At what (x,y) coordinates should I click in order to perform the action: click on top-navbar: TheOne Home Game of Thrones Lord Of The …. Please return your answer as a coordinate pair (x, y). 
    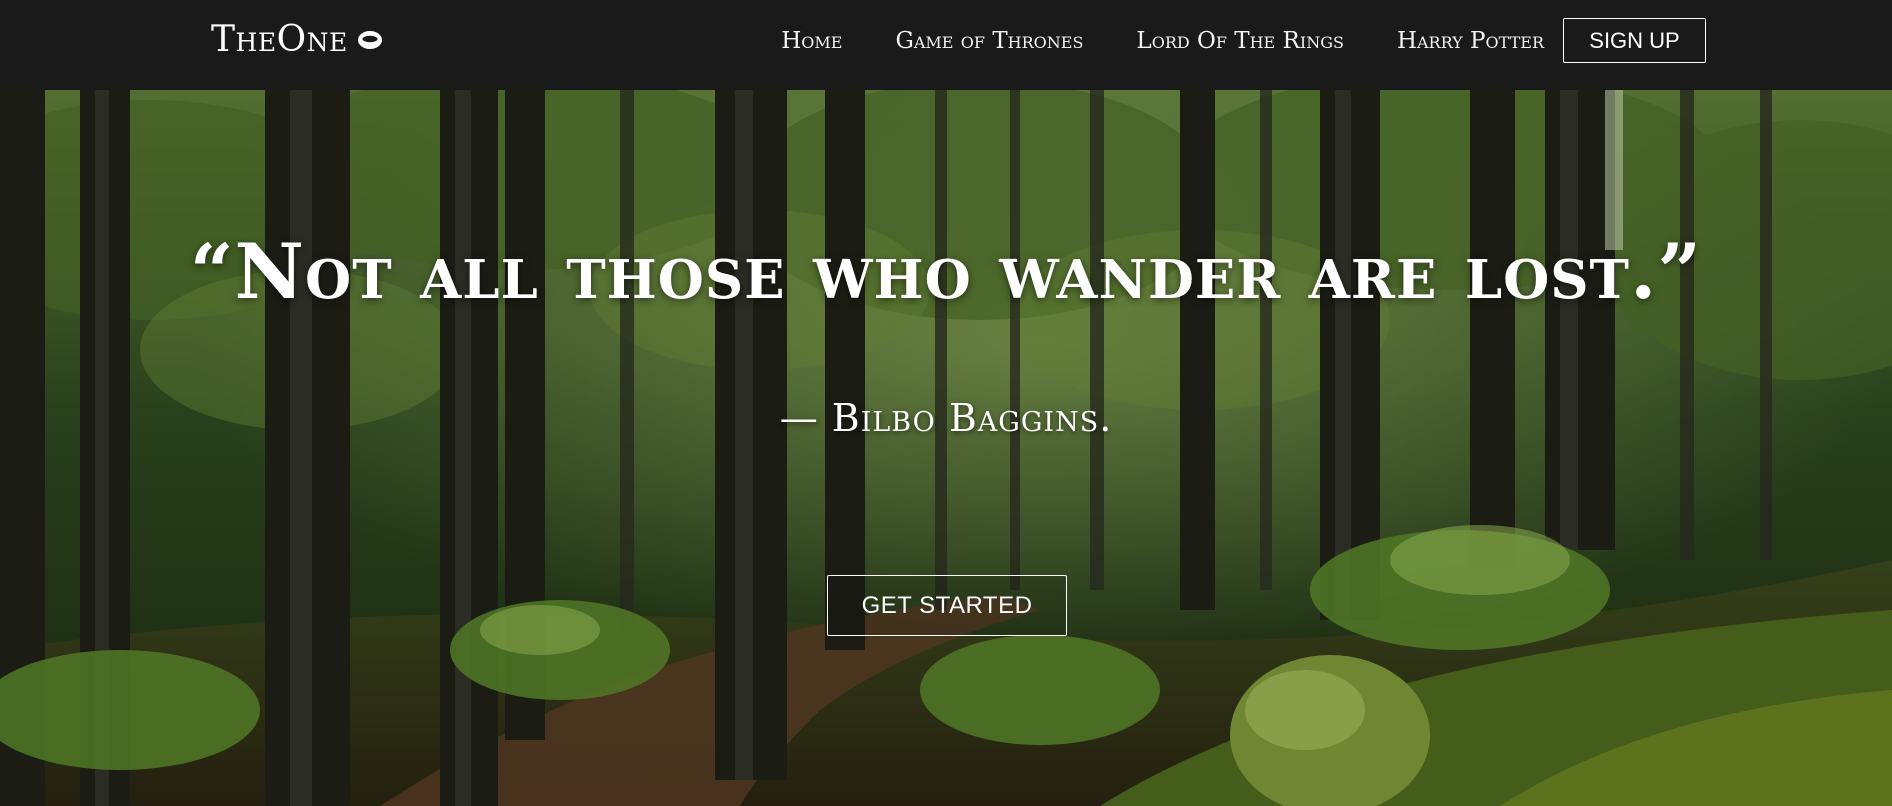
    Looking at the image, I should click on (946, 45).